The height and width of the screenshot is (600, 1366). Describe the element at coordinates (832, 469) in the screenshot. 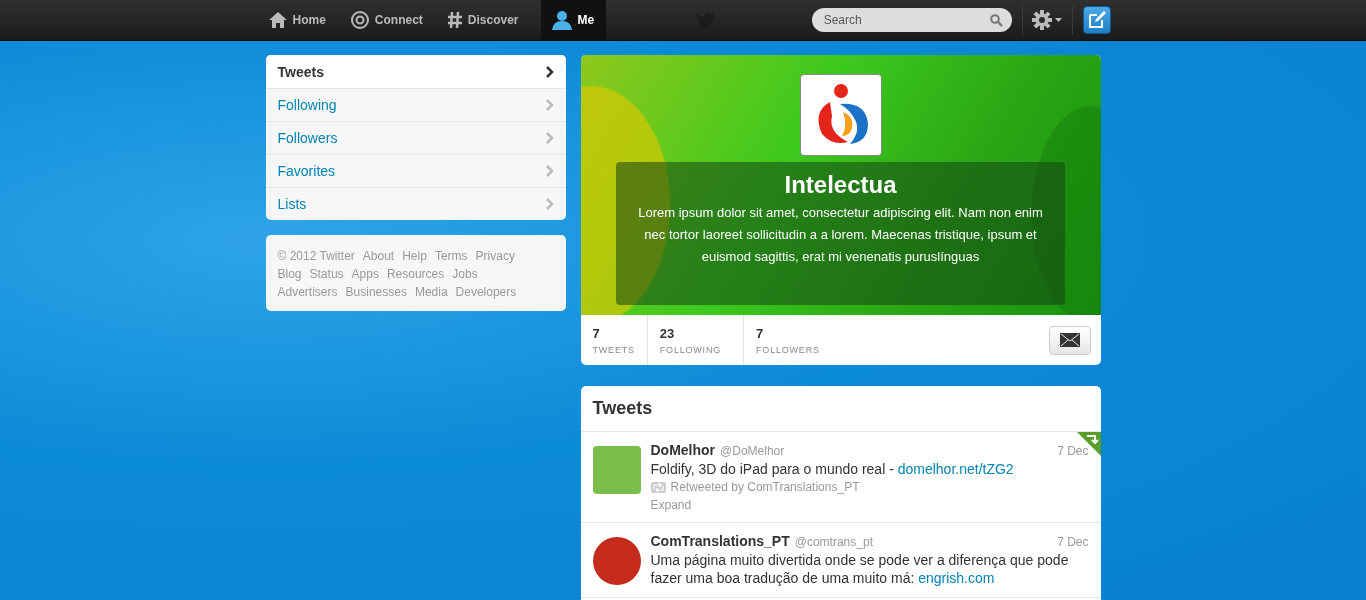

I see `tweet-text: Foldify, 3D do iPad para o mundo real - domelhor.net/tZG2` at that location.